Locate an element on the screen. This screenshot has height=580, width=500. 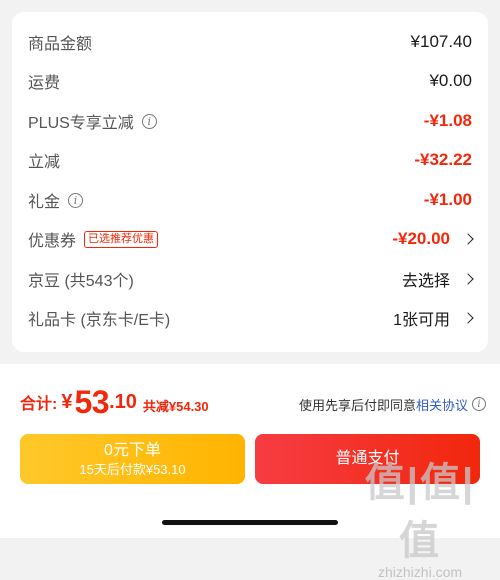
jingdou-select-link: 去选择 is located at coordinates (426, 279).